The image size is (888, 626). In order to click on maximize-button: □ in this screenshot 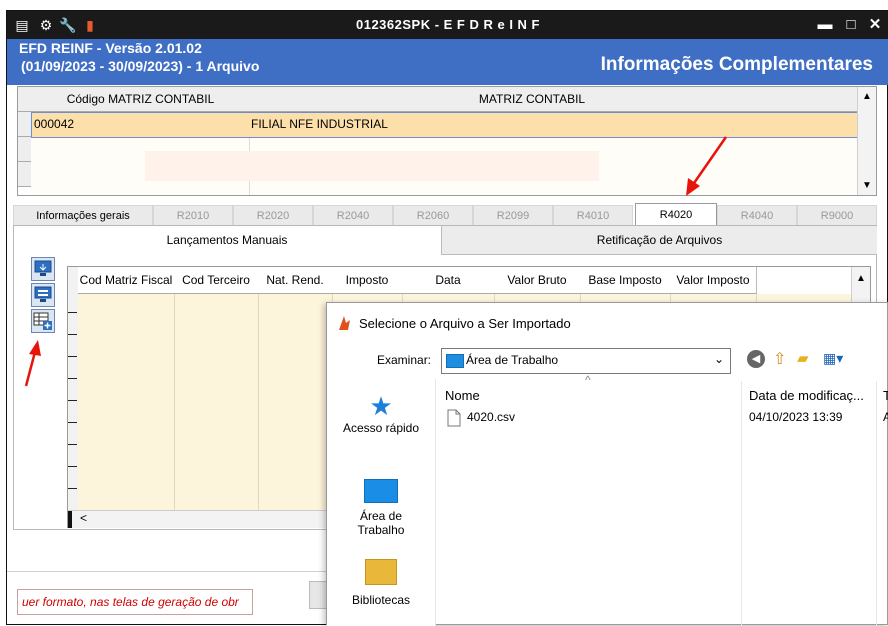, I will do `click(851, 25)`.